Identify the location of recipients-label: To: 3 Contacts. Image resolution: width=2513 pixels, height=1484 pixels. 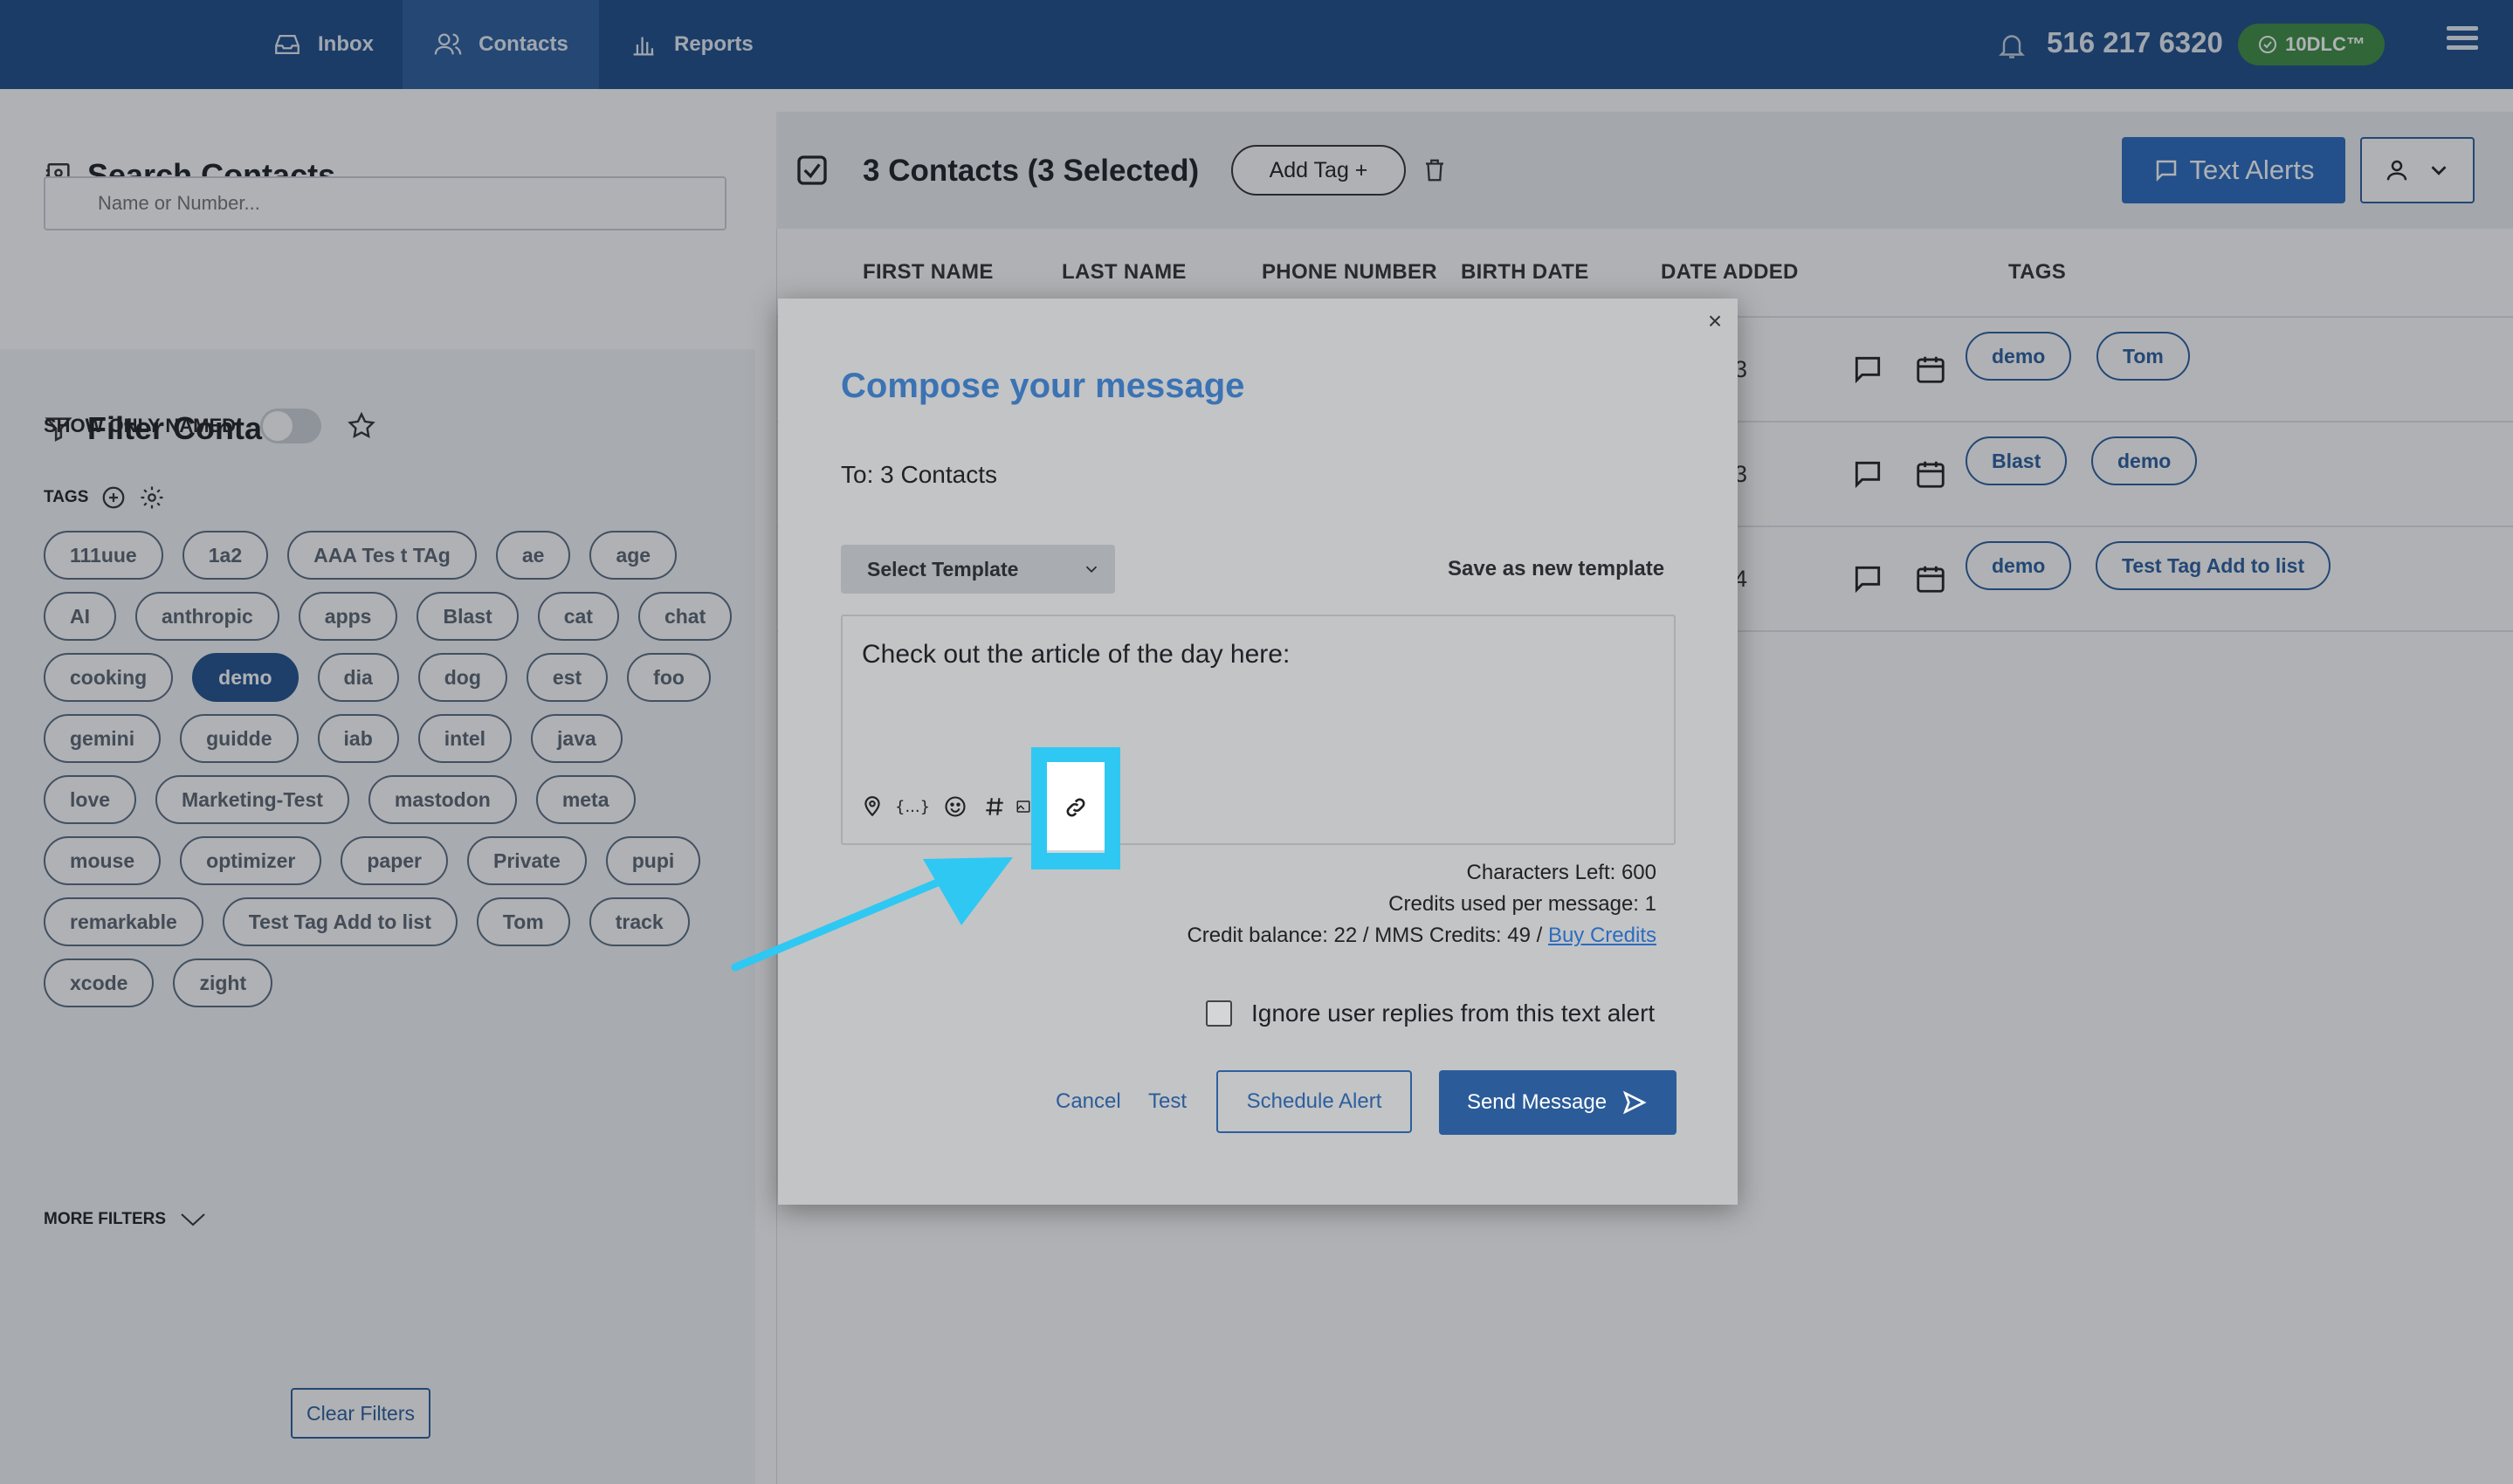
(919, 474).